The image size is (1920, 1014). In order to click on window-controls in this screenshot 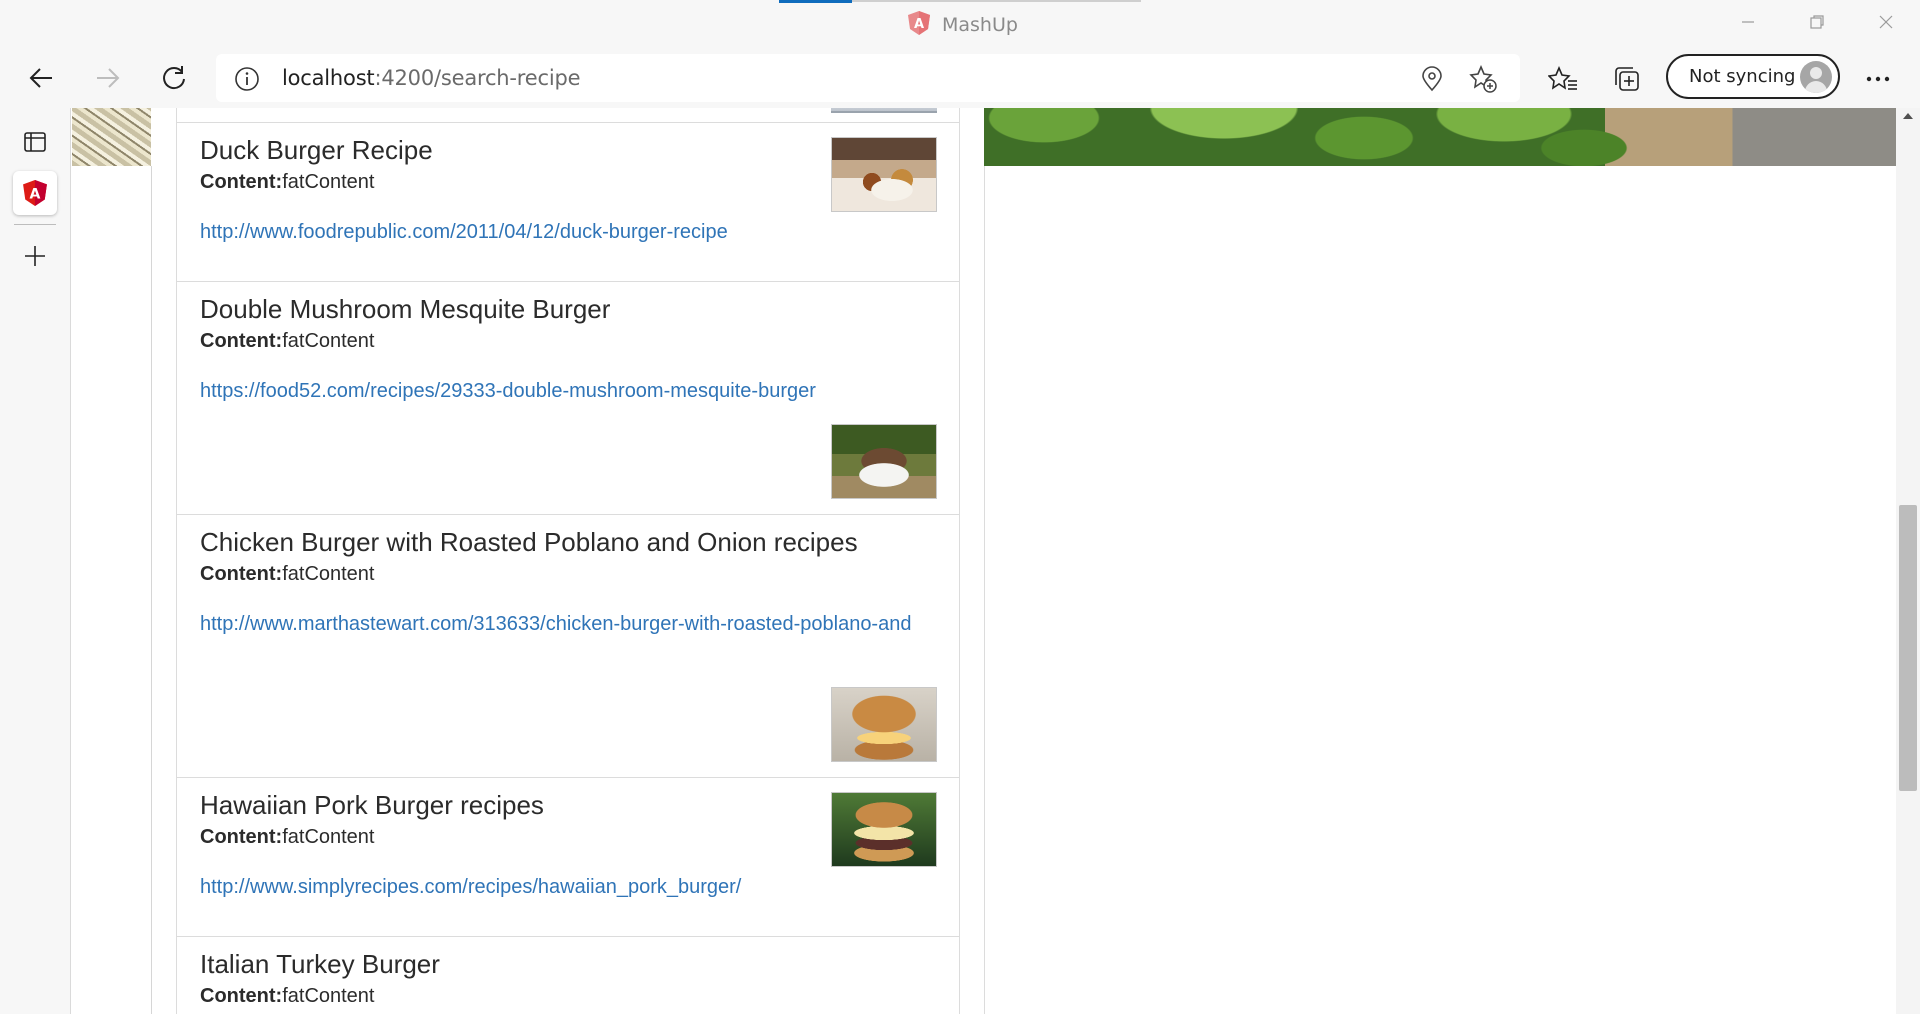, I will do `click(1816, 22)`.